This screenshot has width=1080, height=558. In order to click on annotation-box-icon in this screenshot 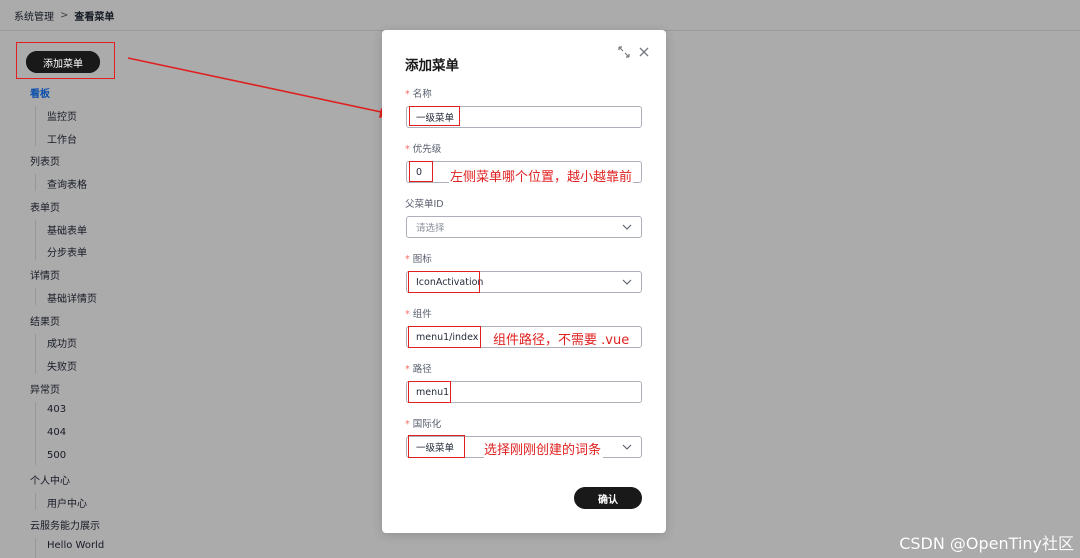, I will do `click(444, 282)`.